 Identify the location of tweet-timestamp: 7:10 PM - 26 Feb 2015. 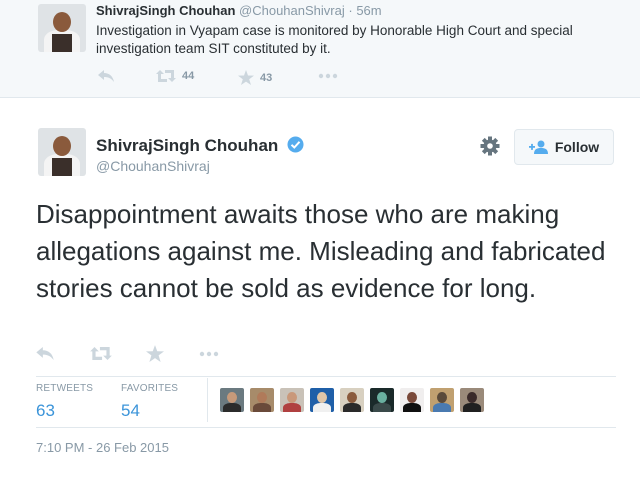
(102, 447).